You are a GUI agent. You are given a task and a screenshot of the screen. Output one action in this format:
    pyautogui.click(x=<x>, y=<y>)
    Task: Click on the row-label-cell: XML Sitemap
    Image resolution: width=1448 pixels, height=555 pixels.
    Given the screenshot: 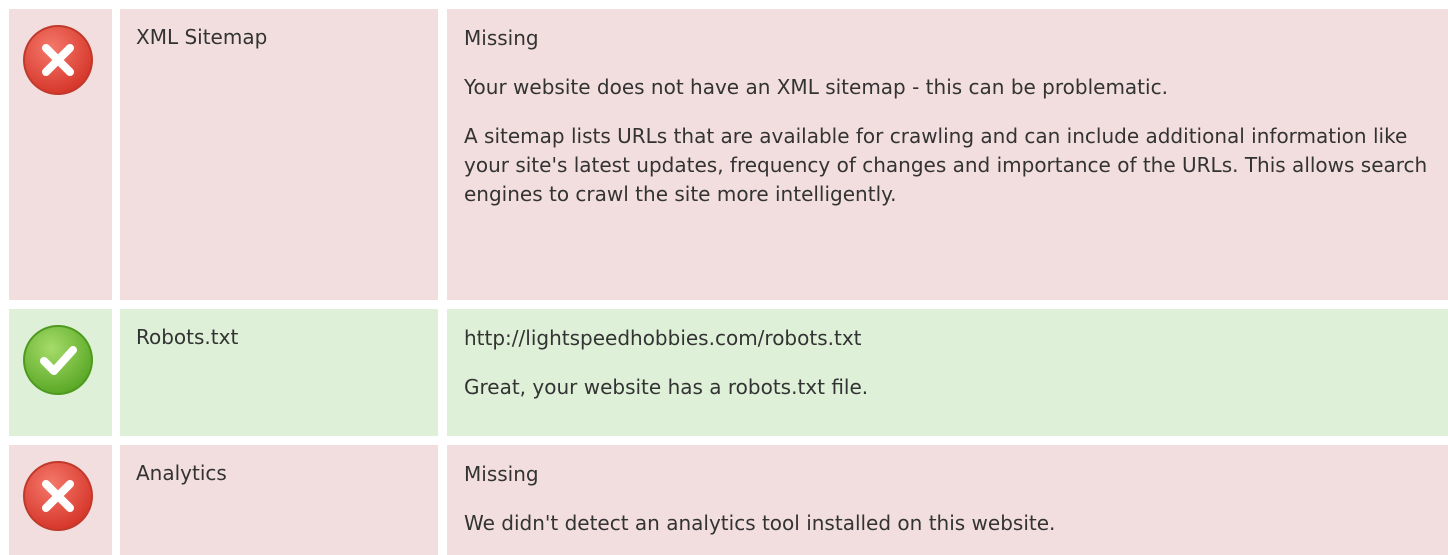 What is the action you would take?
    pyautogui.click(x=279, y=154)
    